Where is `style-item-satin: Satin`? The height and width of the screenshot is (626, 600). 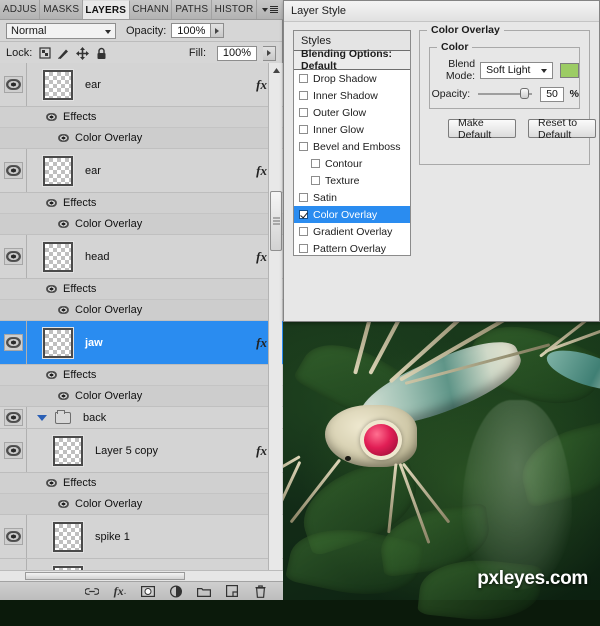 style-item-satin: Satin is located at coordinates (352, 197).